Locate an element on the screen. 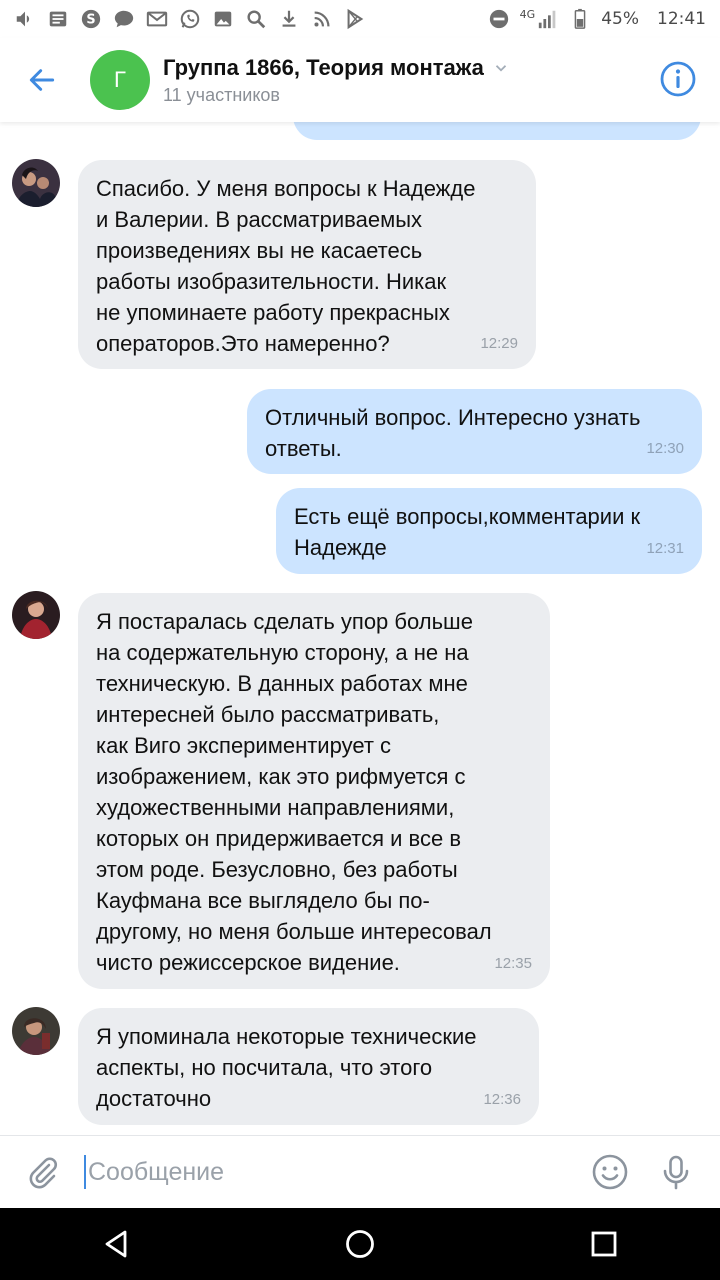  message-time: 12:35 is located at coordinates (513, 963).